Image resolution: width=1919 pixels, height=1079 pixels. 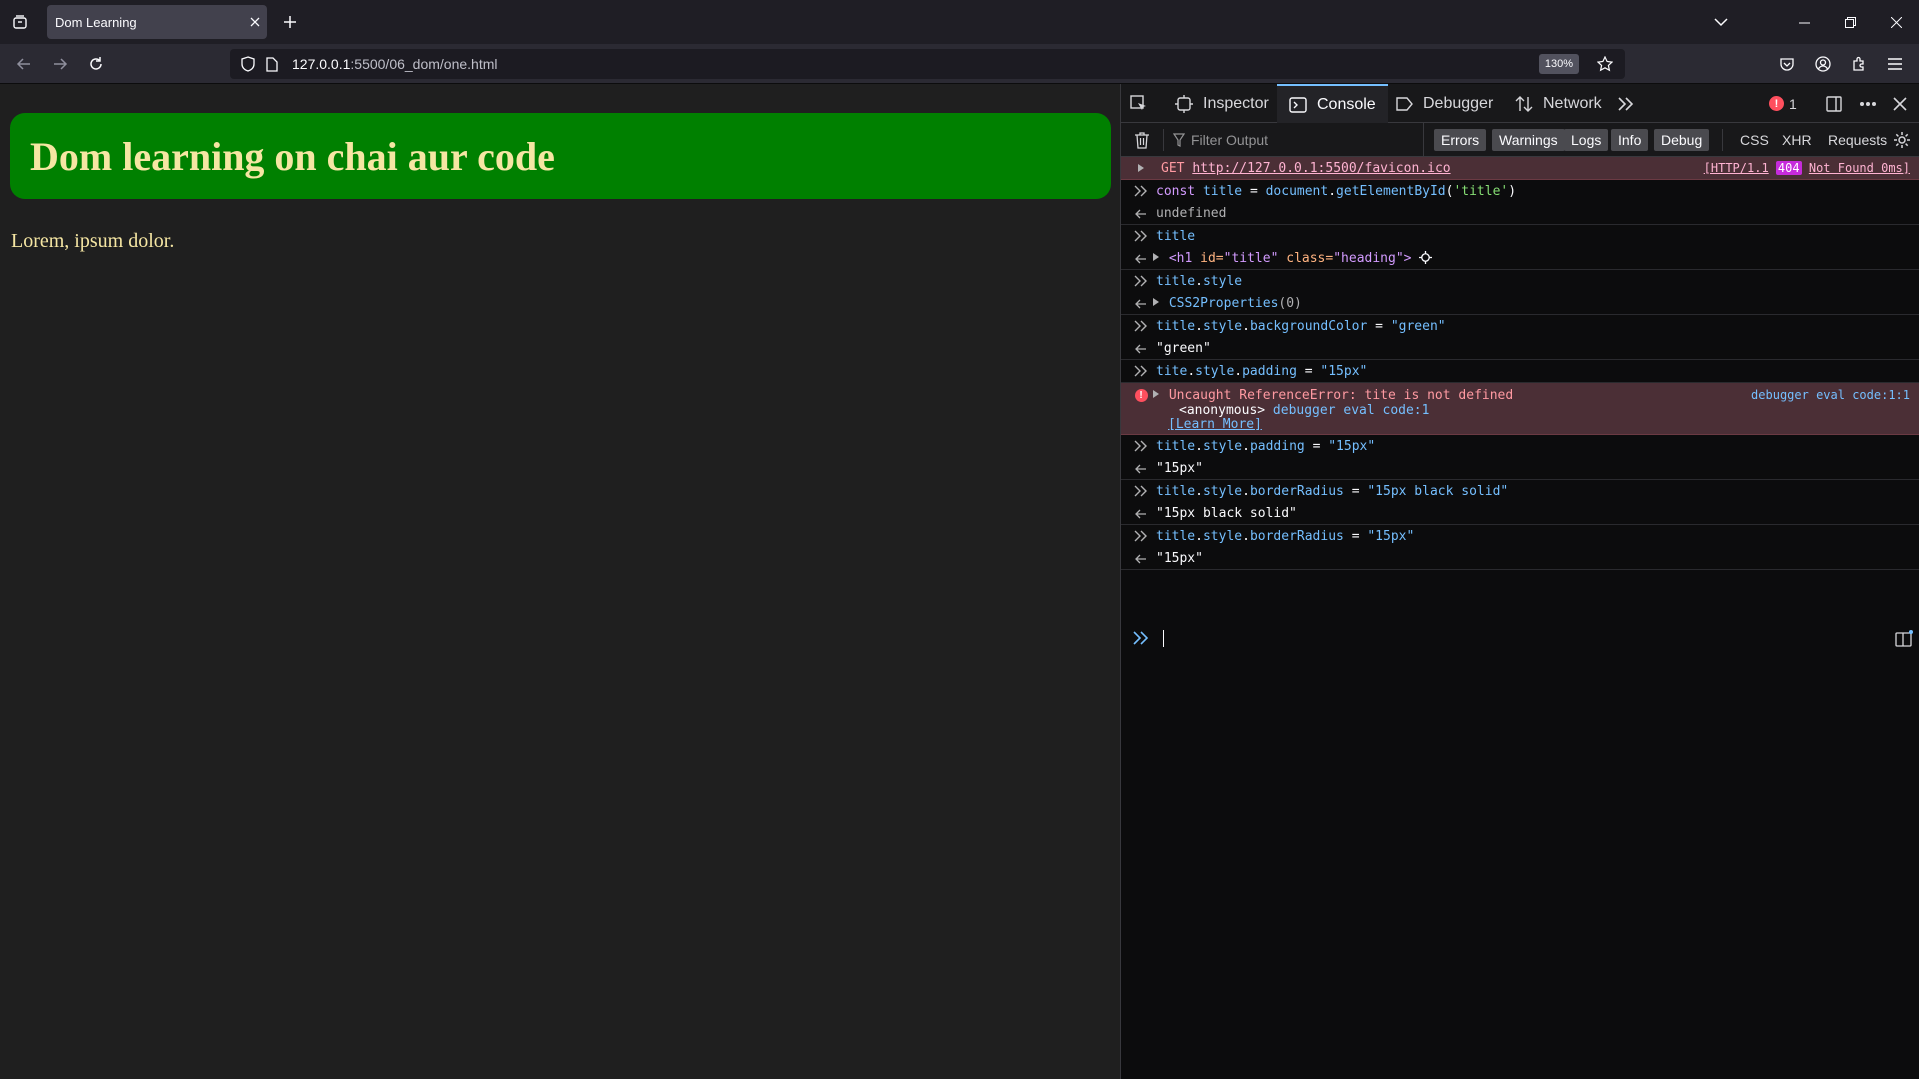 I want to click on url-host: 127.0.0.1, so click(x=321, y=64).